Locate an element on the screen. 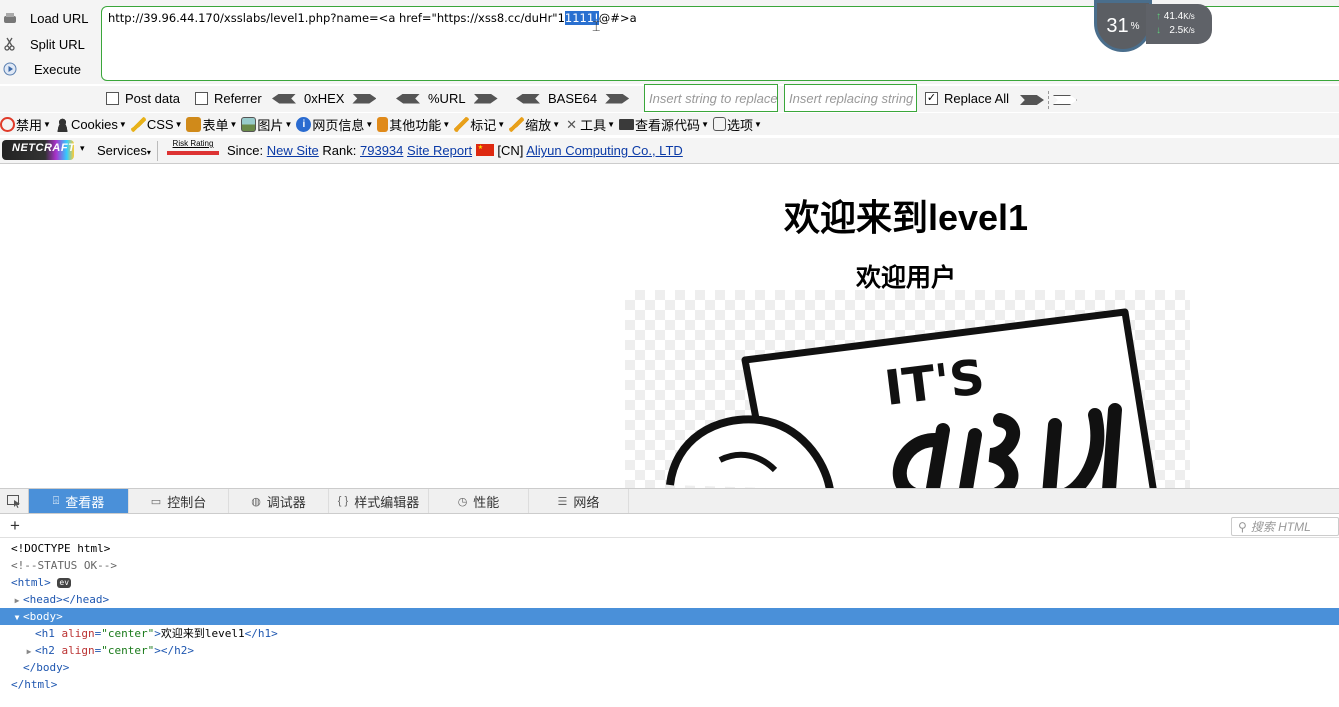 The width and height of the screenshot is (1339, 707). toolbar-item-disable: 禁用 ▼ is located at coordinates (25, 124).